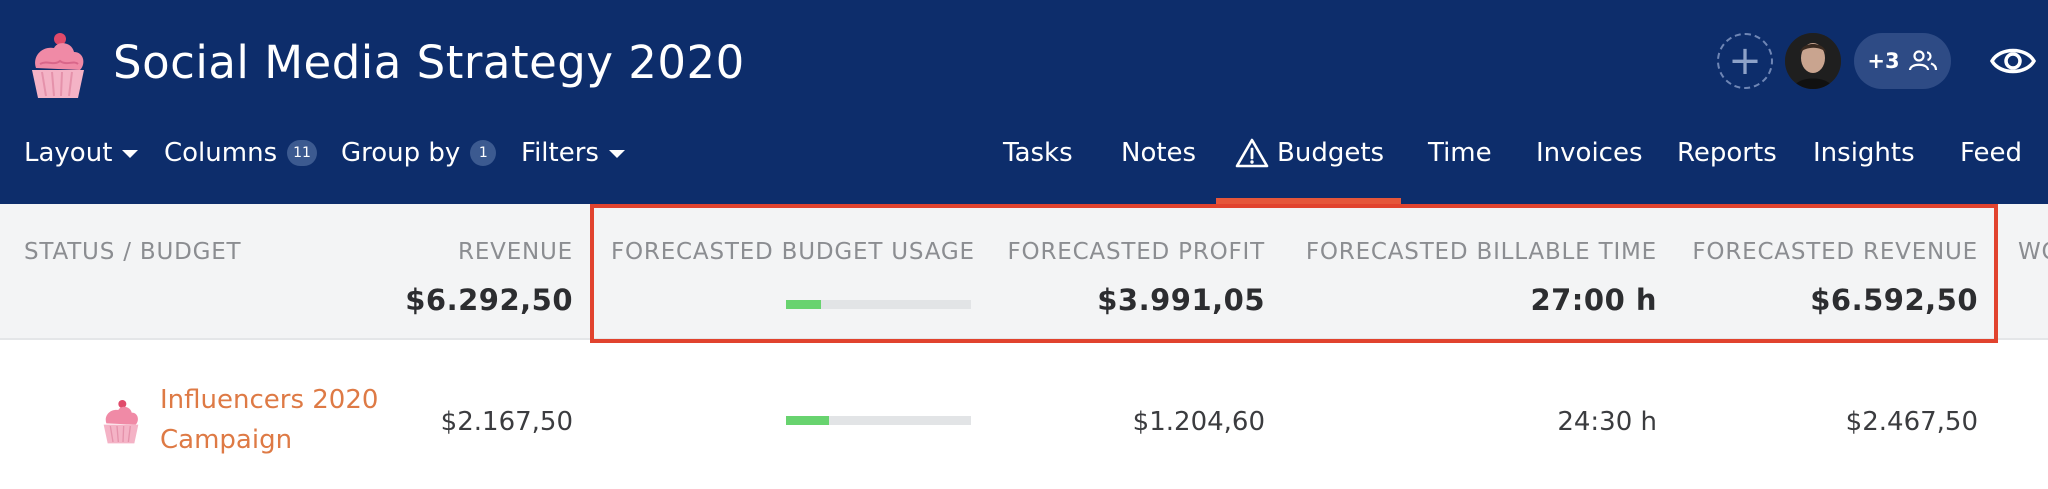 Image resolution: width=2048 pixels, height=489 pixels. What do you see at coordinates (1922, 60) in the screenshot?
I see `people-icon` at bounding box center [1922, 60].